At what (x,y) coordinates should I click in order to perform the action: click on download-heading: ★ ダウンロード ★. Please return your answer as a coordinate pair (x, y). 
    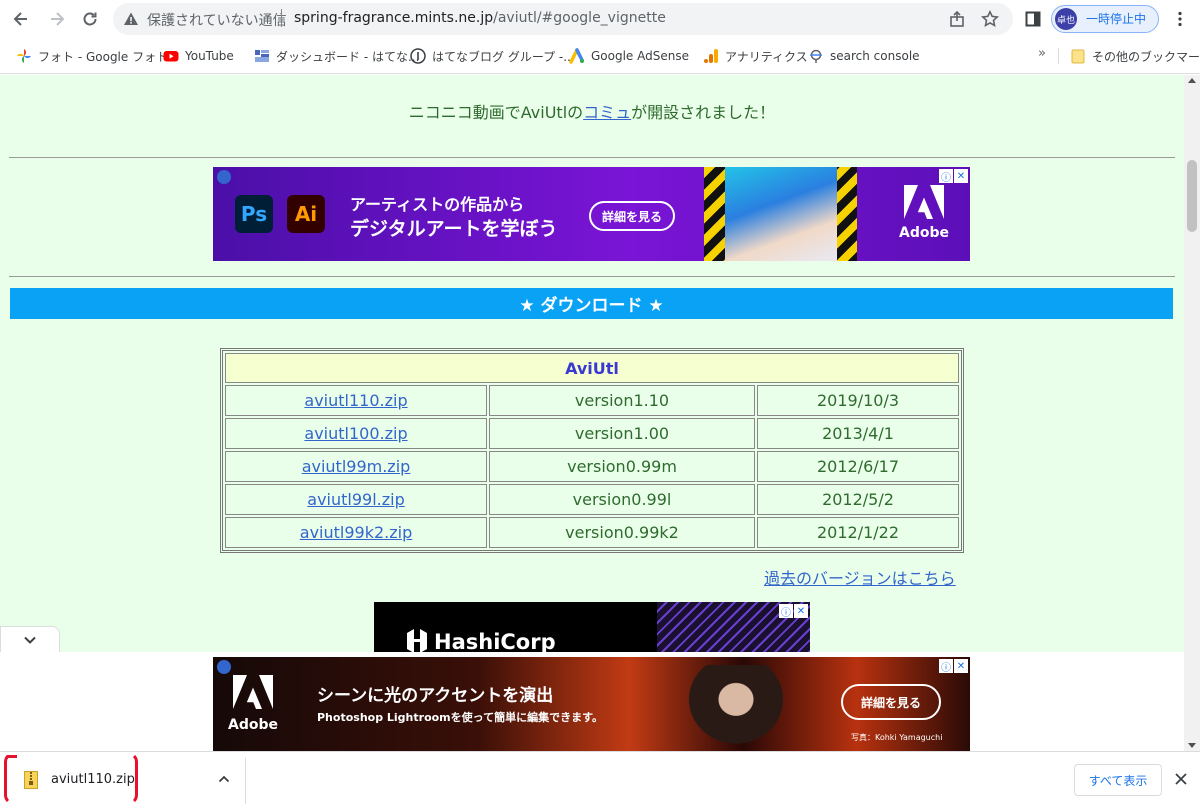
    Looking at the image, I should click on (591, 303).